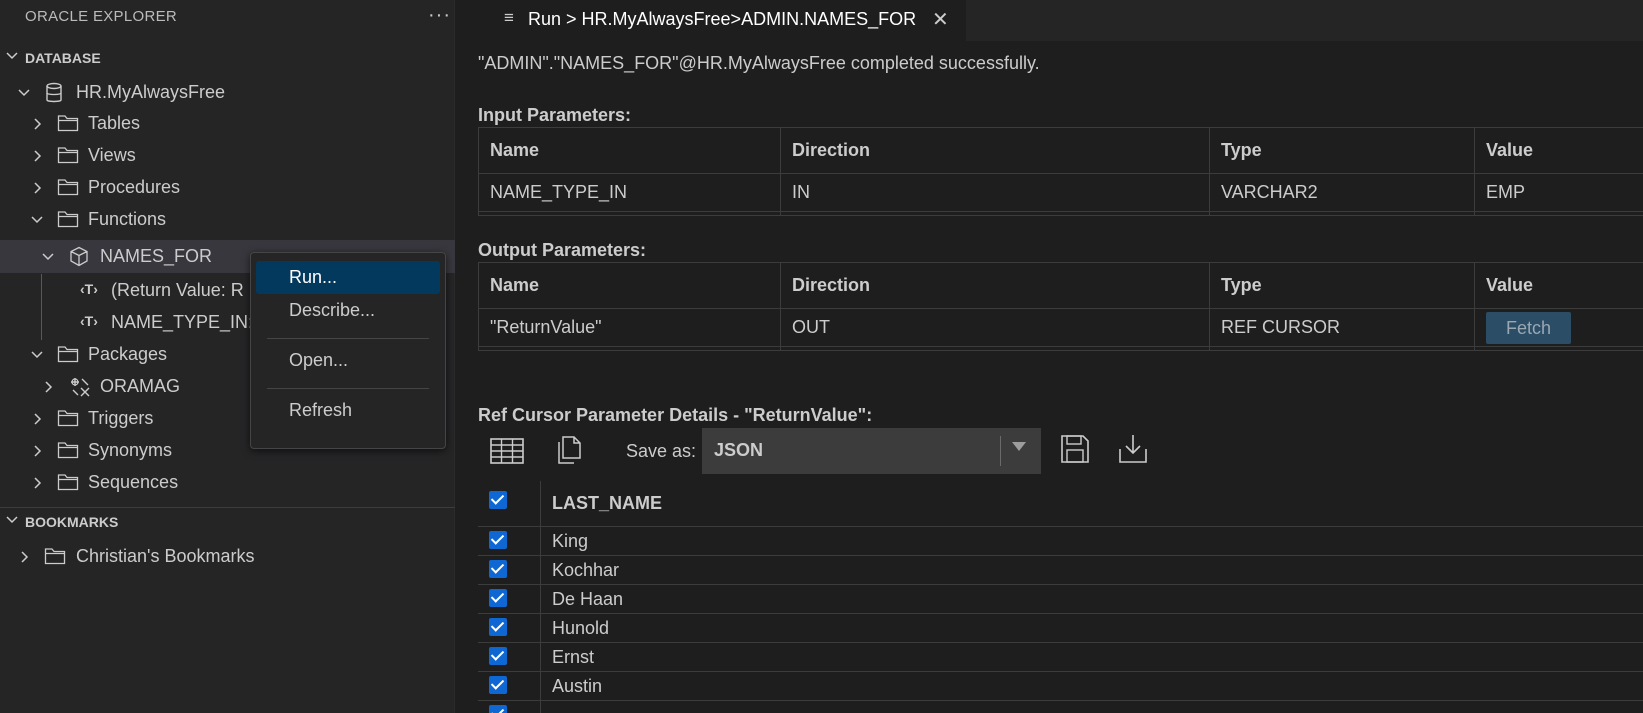 Image resolution: width=1643 pixels, height=713 pixels. Describe the element at coordinates (79, 256) in the screenshot. I see `cube-icon` at that location.